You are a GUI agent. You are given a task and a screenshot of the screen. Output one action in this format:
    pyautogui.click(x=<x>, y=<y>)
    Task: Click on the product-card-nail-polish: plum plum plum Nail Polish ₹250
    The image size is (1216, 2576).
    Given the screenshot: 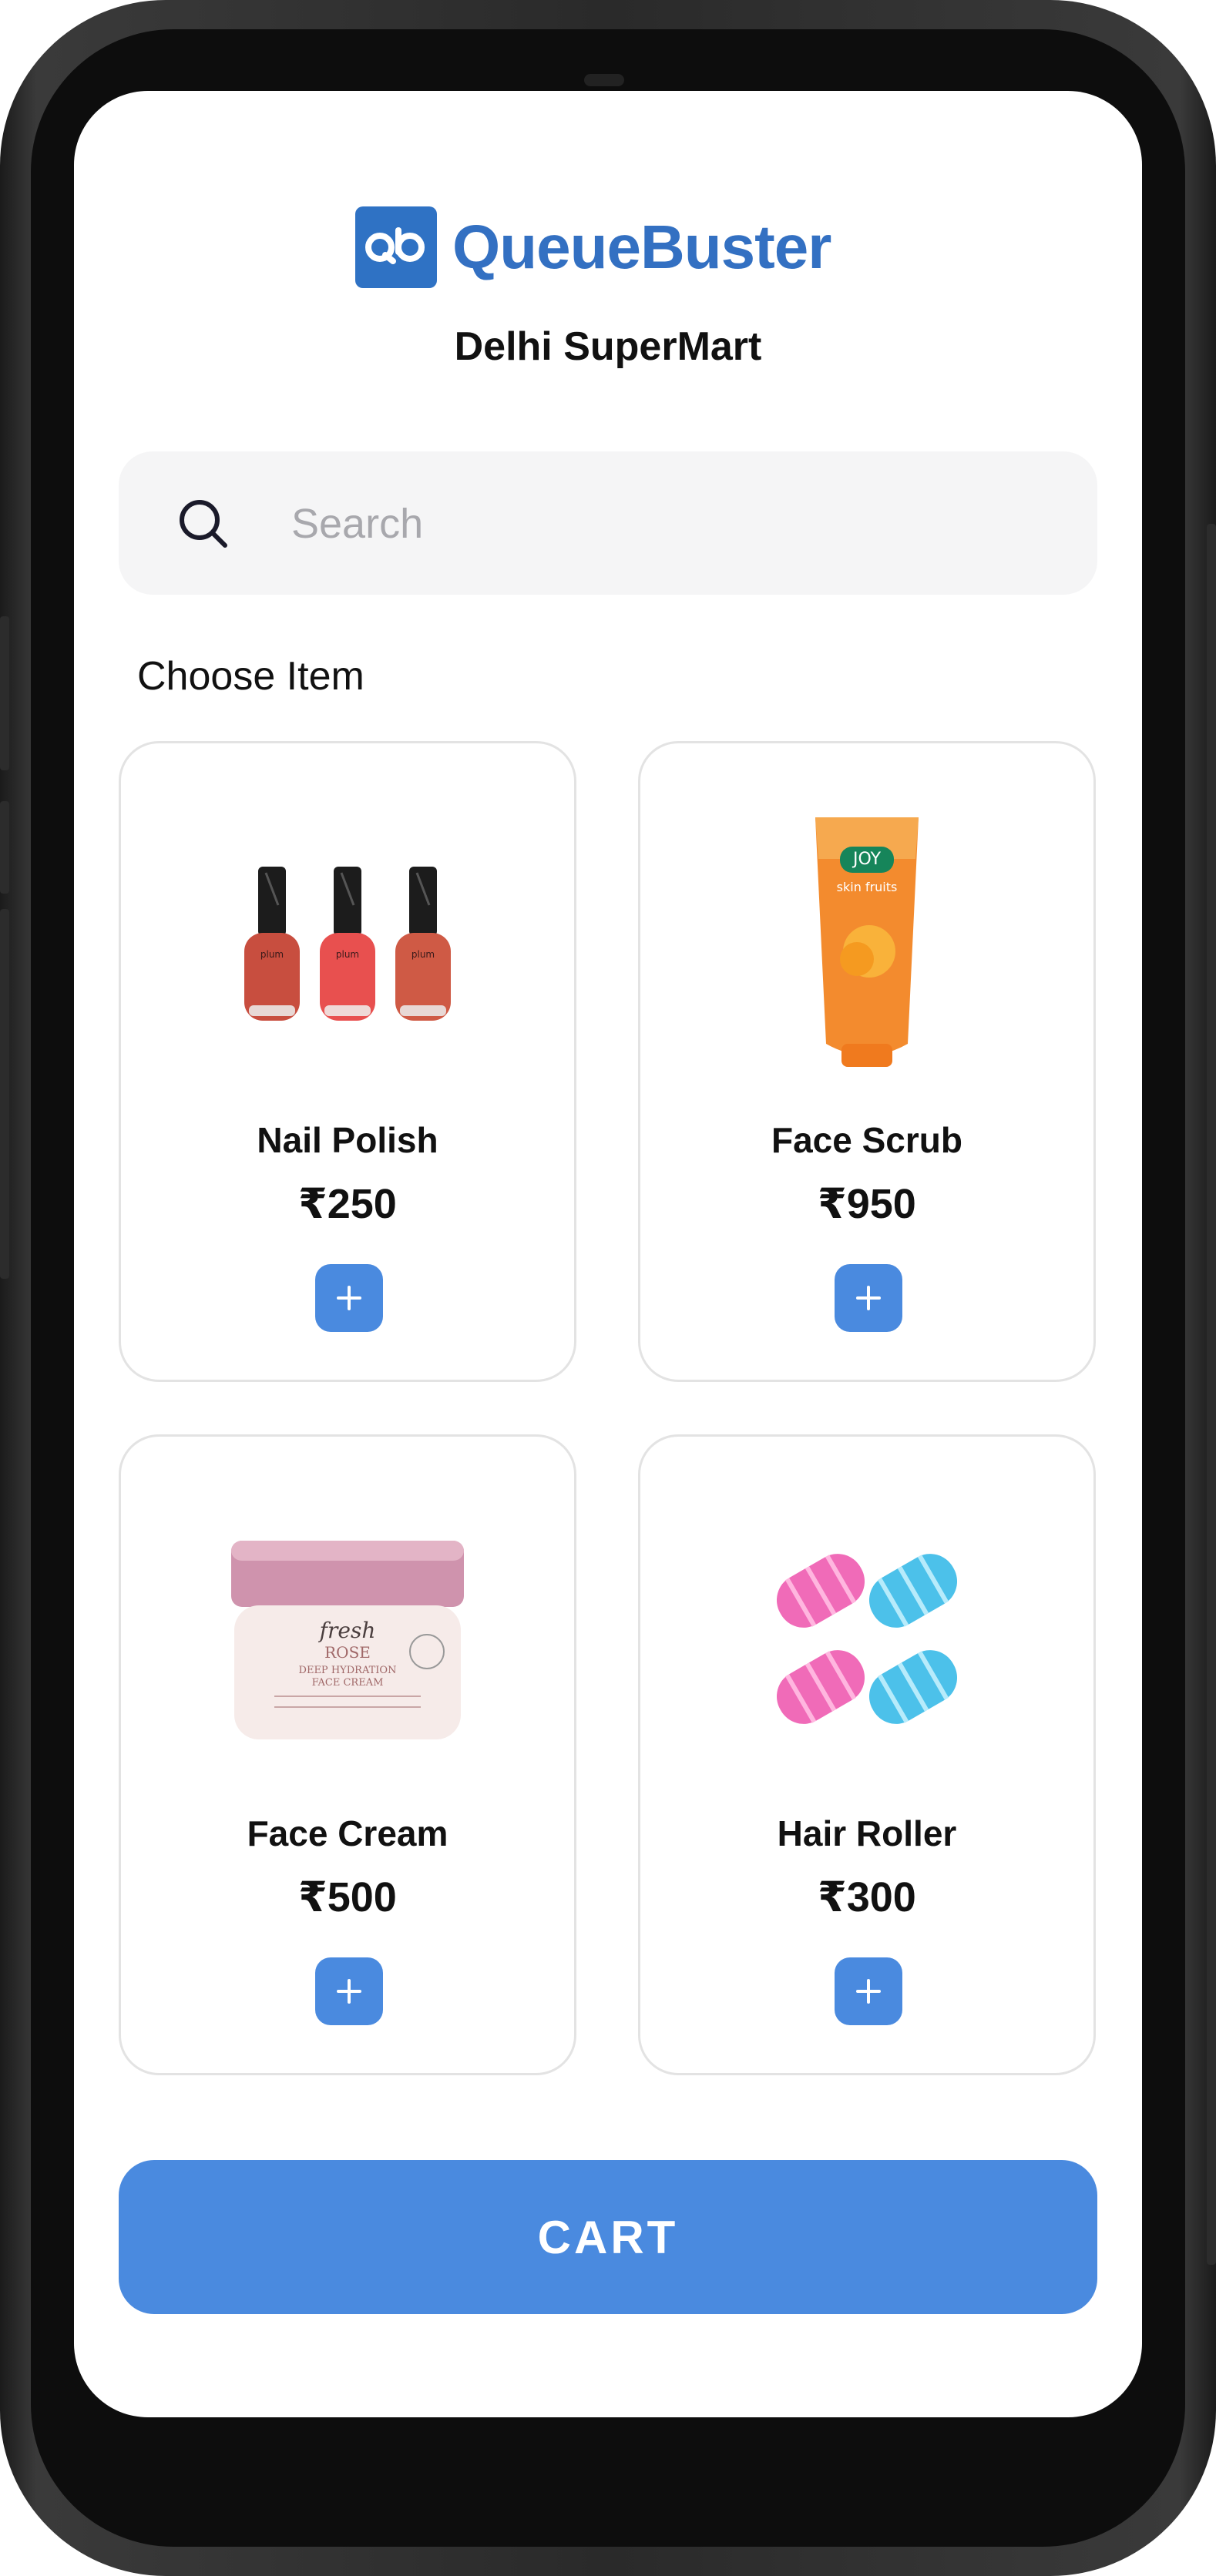 What is the action you would take?
    pyautogui.click(x=347, y=1061)
    